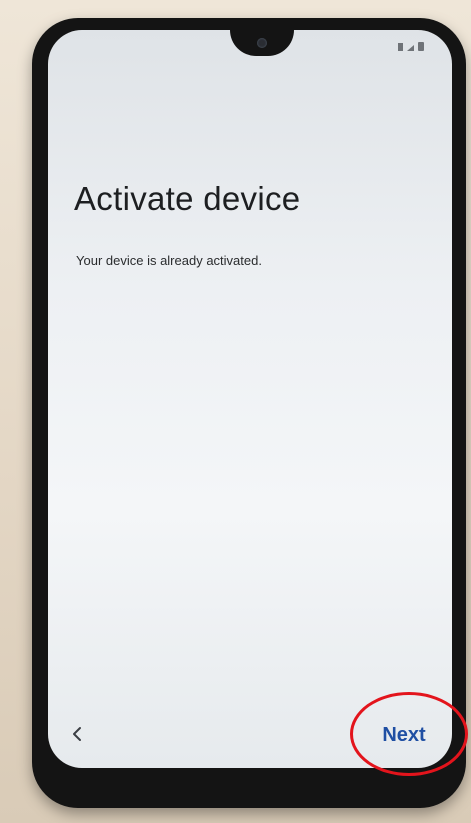 Image resolution: width=471 pixels, height=823 pixels. I want to click on battery-icon, so click(421, 46).